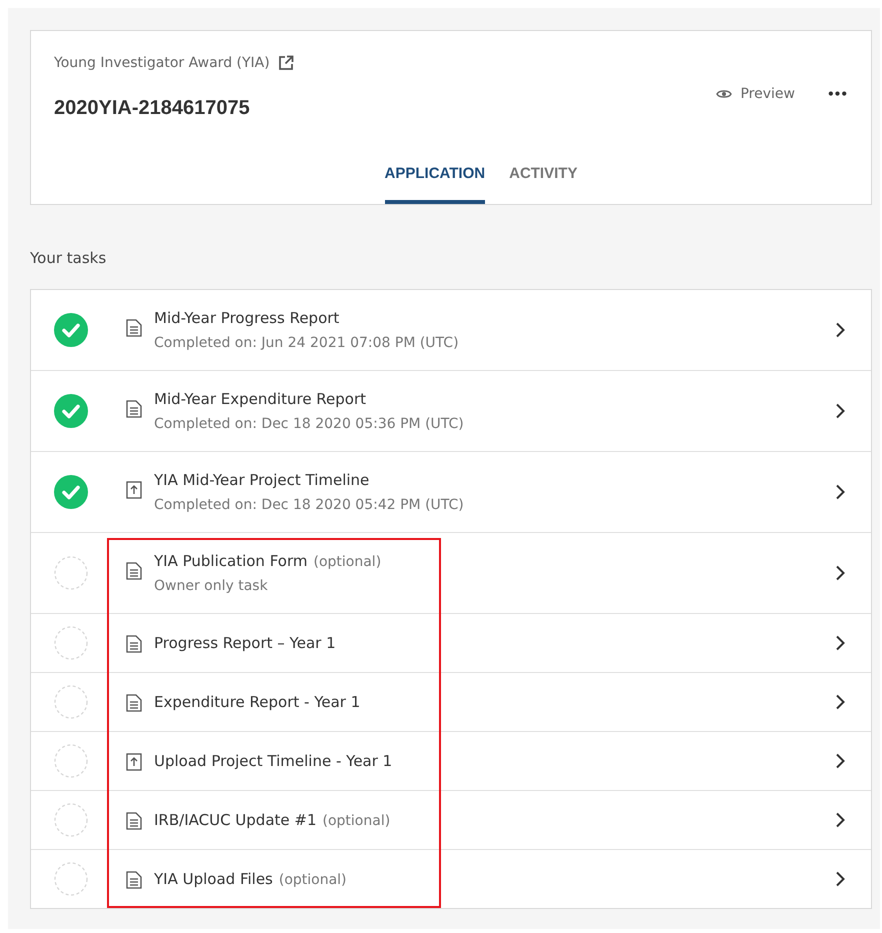  What do you see at coordinates (724, 94) in the screenshot?
I see `eye-icon` at bounding box center [724, 94].